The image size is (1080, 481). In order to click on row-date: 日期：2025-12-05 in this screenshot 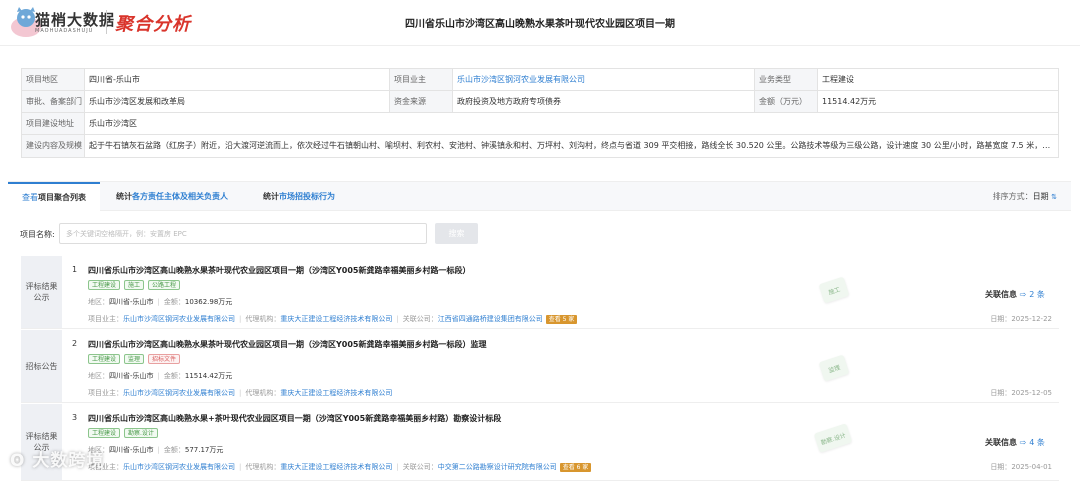, I will do `click(1021, 393)`.